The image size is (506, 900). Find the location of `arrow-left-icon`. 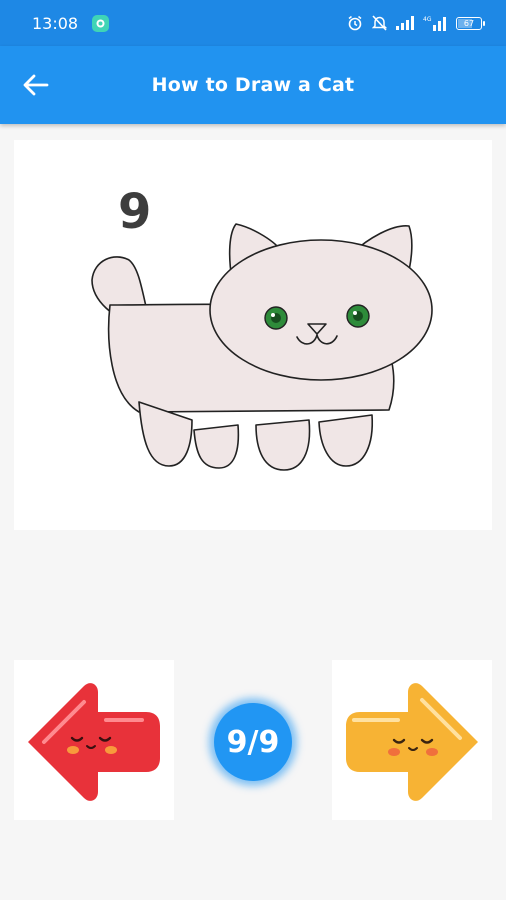

arrow-left-icon is located at coordinates (36, 85).